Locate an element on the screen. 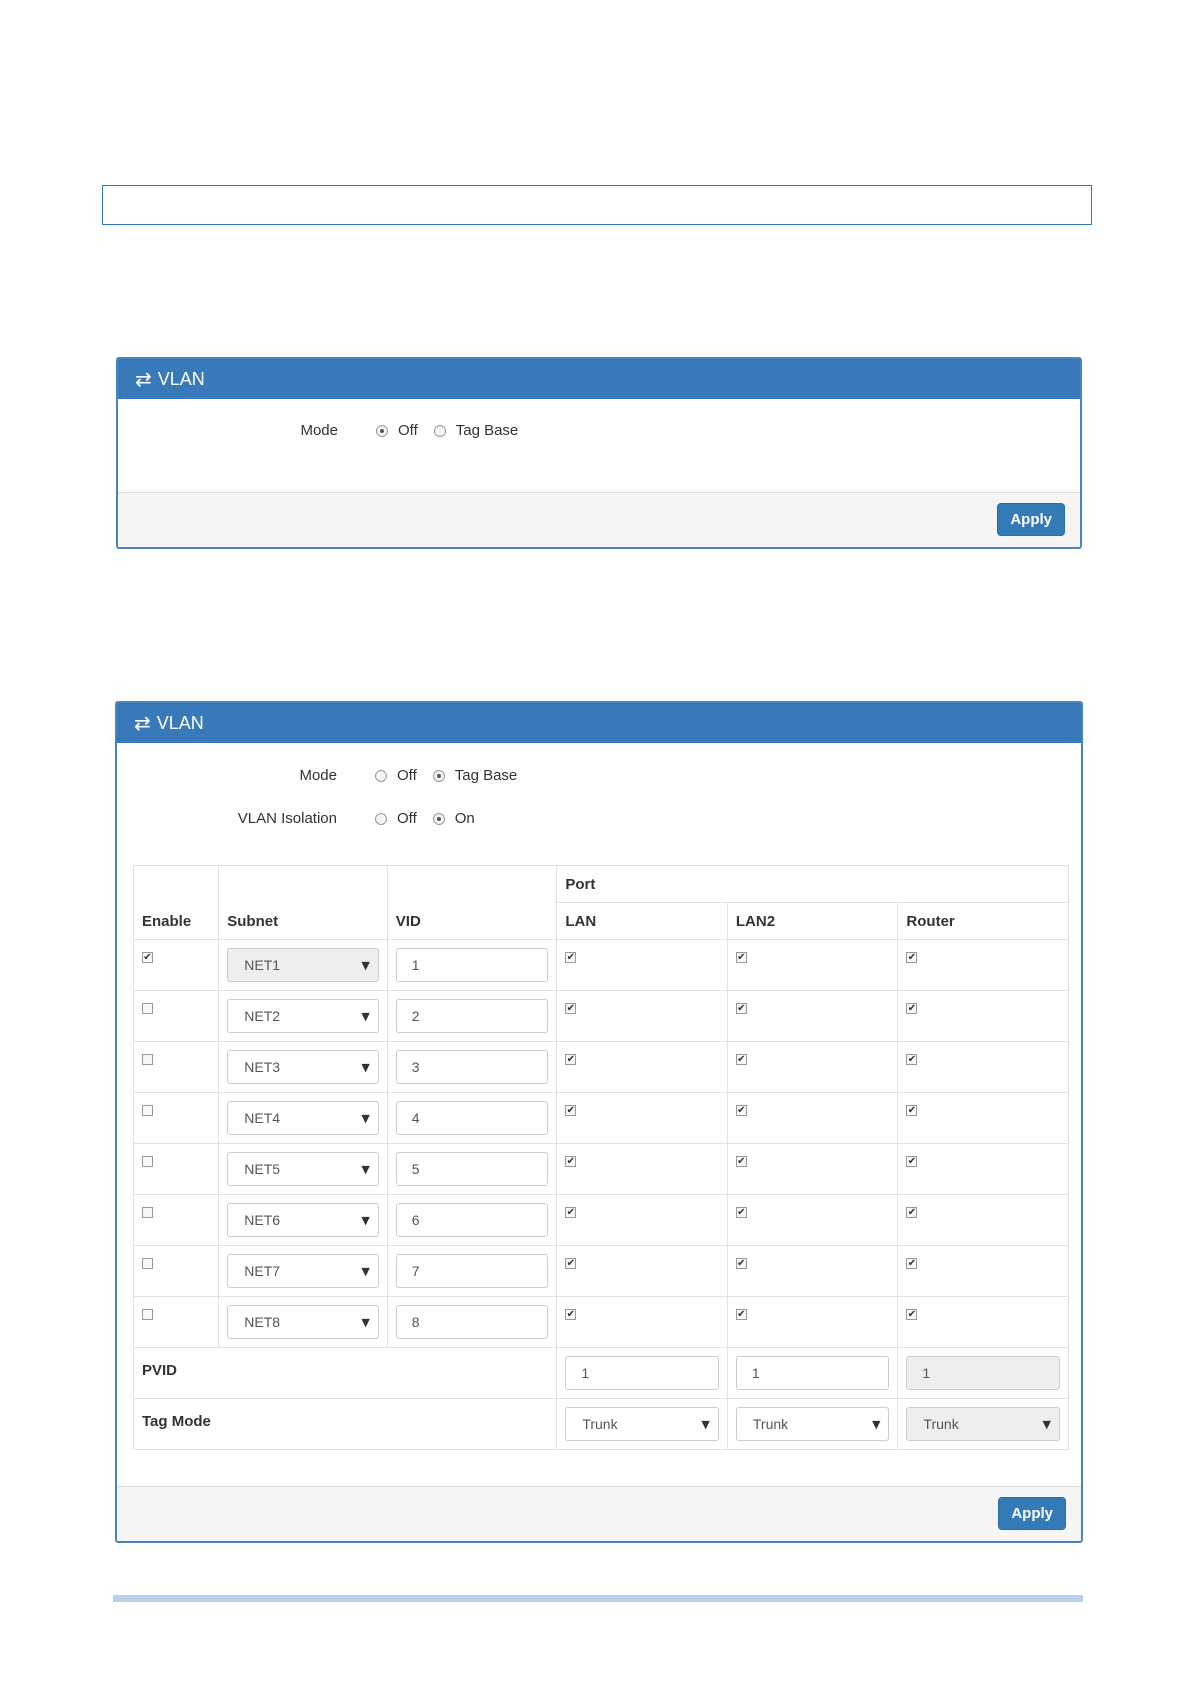 The image size is (1191, 1684). subnet-select: NET6 ▼ is located at coordinates (303, 1220).